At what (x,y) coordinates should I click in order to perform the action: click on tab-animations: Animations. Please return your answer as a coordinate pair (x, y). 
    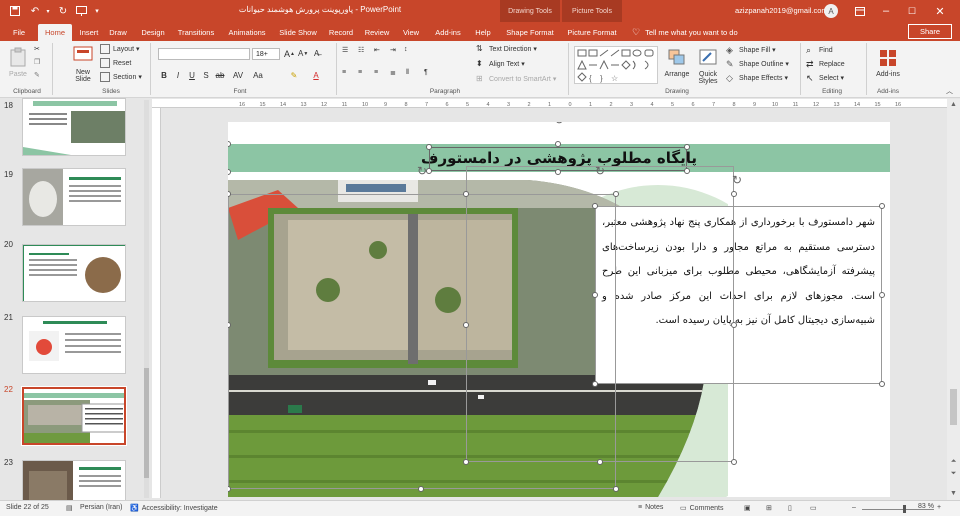
    Looking at the image, I should click on (247, 32).